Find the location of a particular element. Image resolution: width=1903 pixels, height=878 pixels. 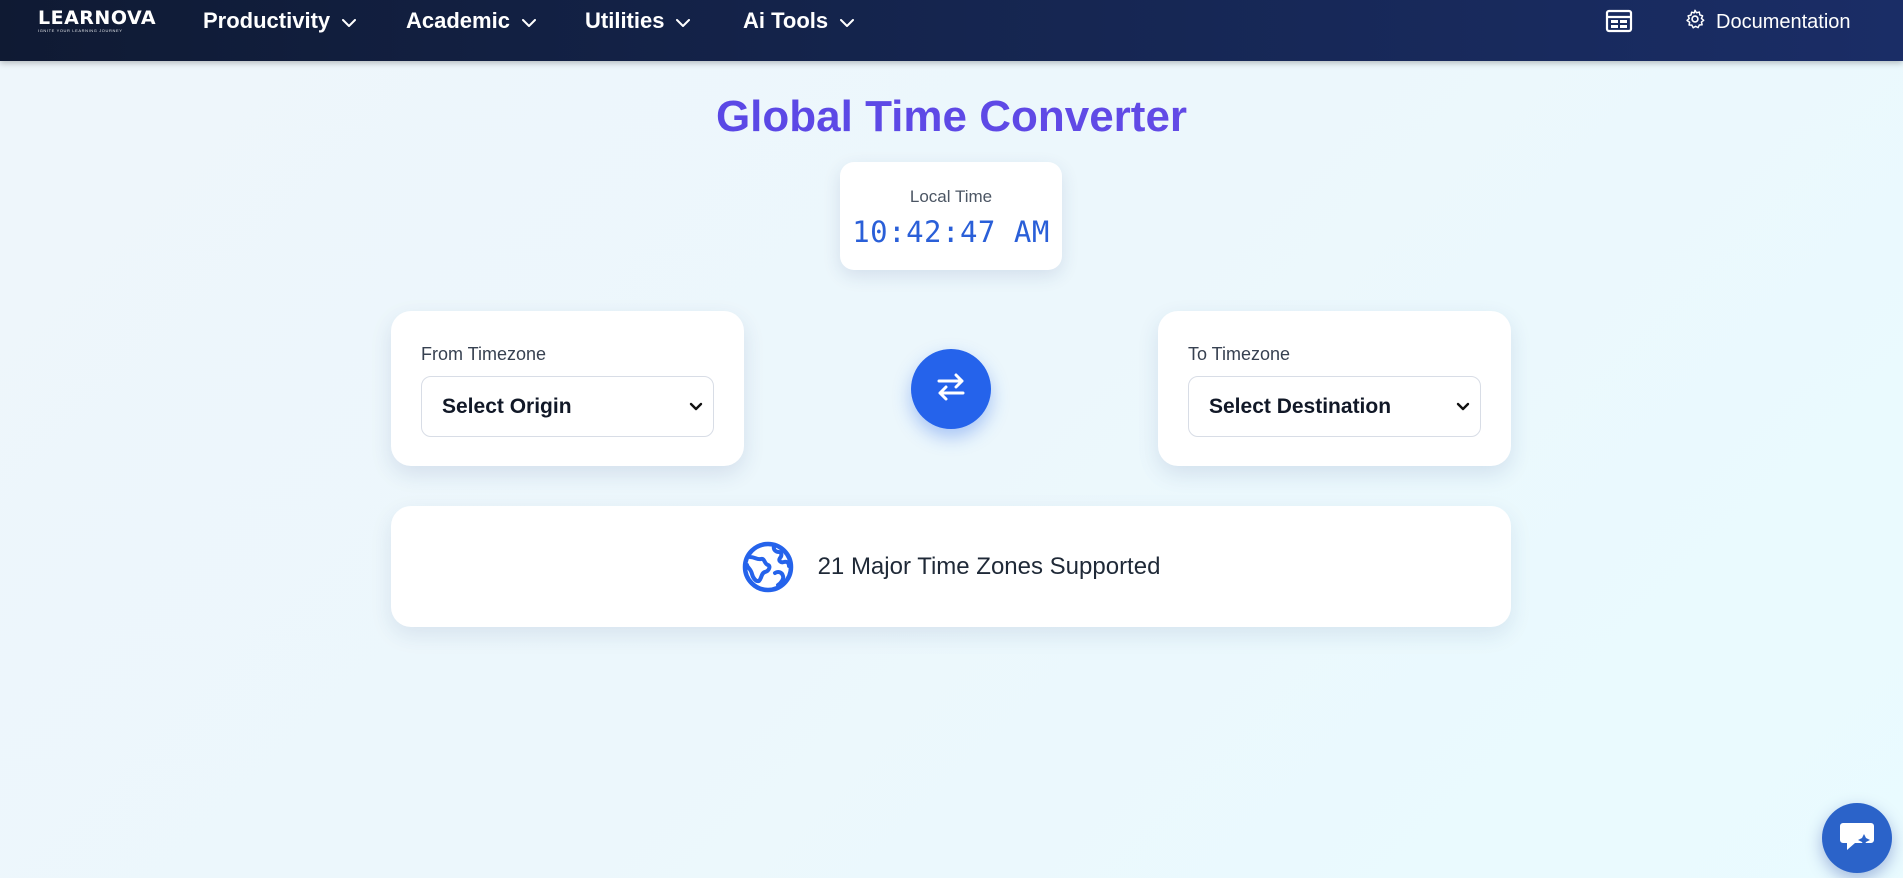

to-timezone-select: Select Destination is located at coordinates (1334, 406).